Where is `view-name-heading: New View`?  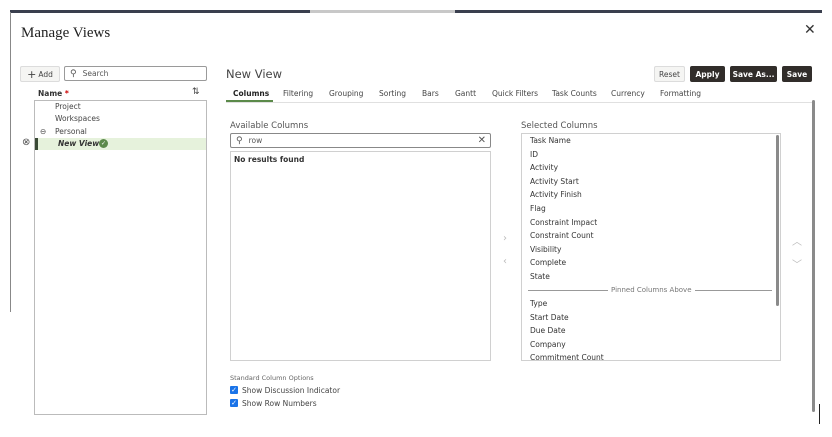 view-name-heading: New View is located at coordinates (254, 74).